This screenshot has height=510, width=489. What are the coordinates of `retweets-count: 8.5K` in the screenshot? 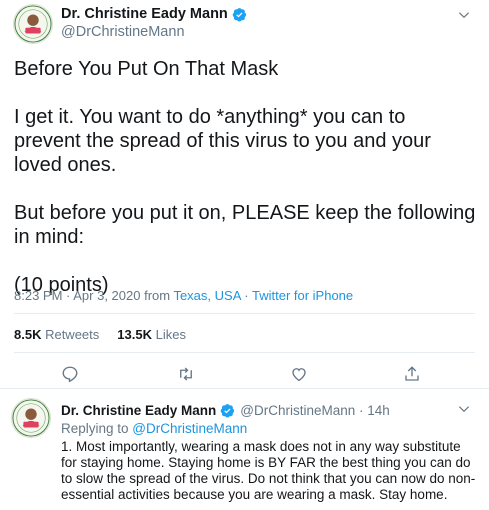 It's located at (28, 334).